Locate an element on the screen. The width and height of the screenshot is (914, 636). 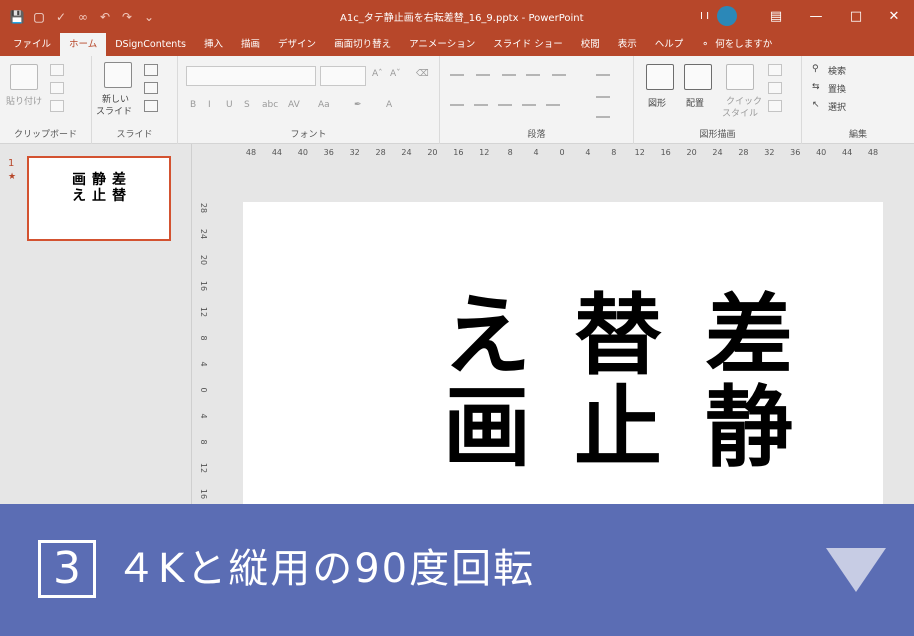
format-painter-icon: ✓ is located at coordinates (61, 17).